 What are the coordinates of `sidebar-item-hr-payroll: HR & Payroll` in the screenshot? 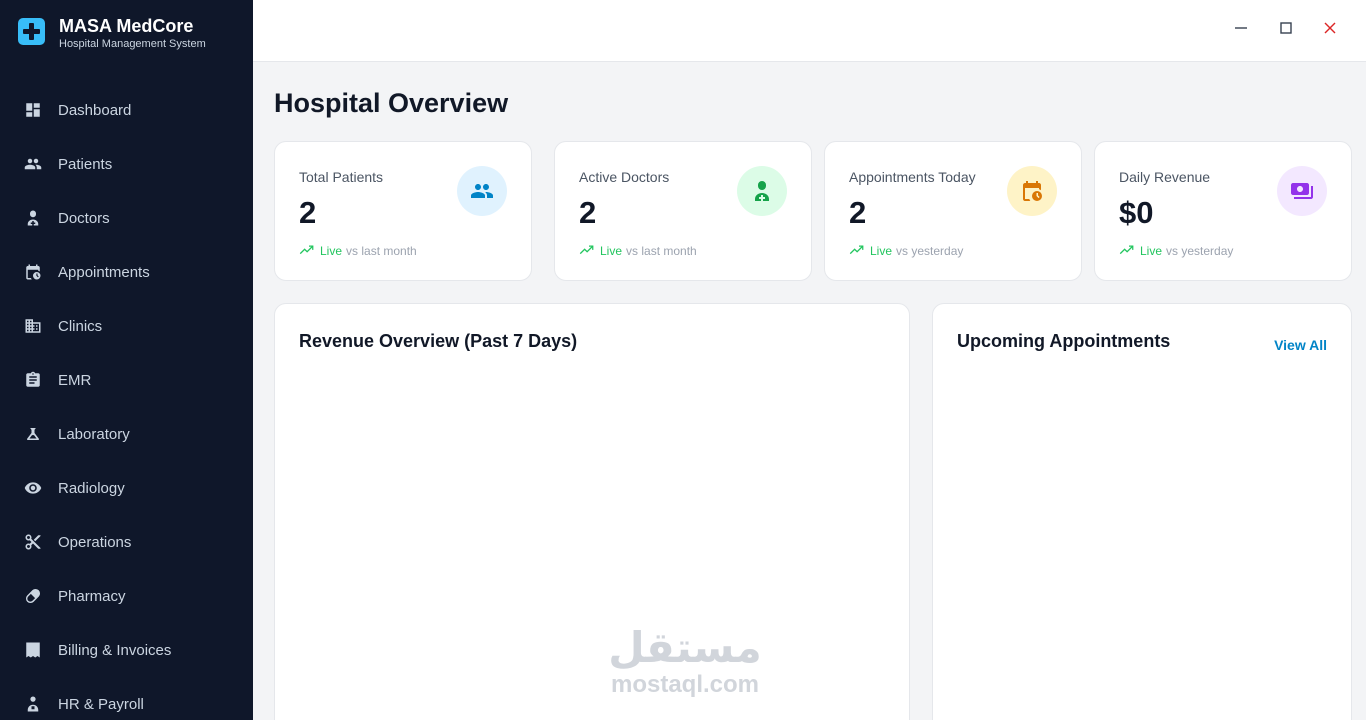 It's located at (126, 698).